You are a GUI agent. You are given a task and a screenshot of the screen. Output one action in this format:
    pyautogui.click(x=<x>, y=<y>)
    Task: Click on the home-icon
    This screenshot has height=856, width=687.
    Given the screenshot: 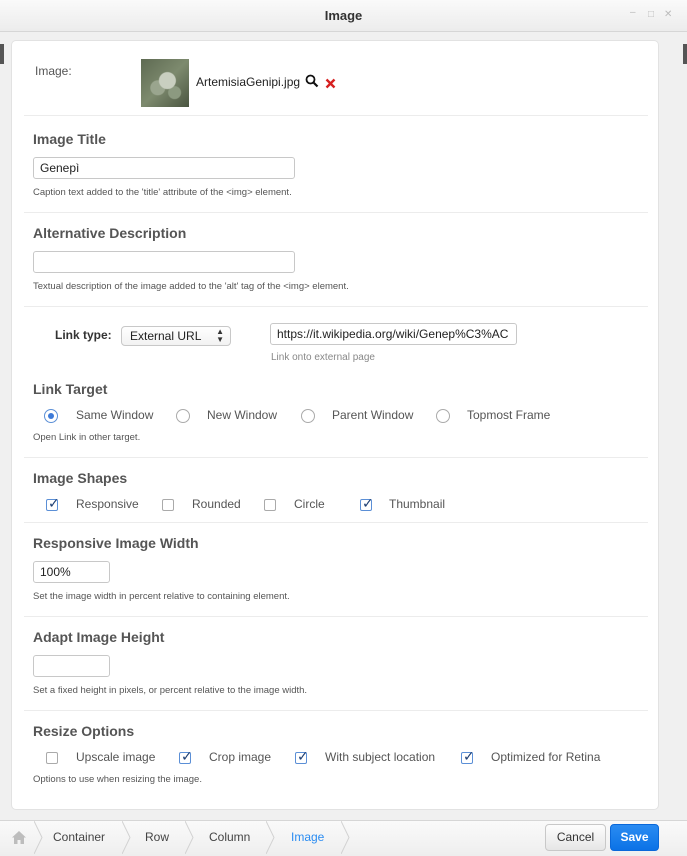 What is the action you would take?
    pyautogui.click(x=19, y=840)
    